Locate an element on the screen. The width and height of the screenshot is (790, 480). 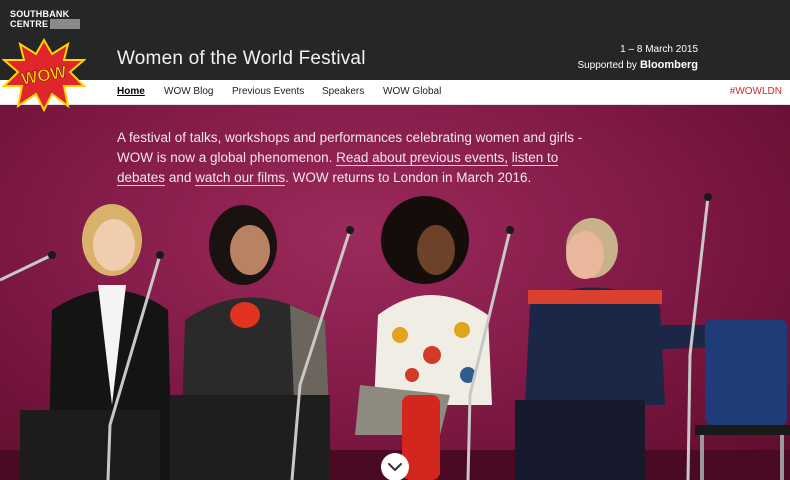
scroll-down-button is located at coordinates (395, 466).